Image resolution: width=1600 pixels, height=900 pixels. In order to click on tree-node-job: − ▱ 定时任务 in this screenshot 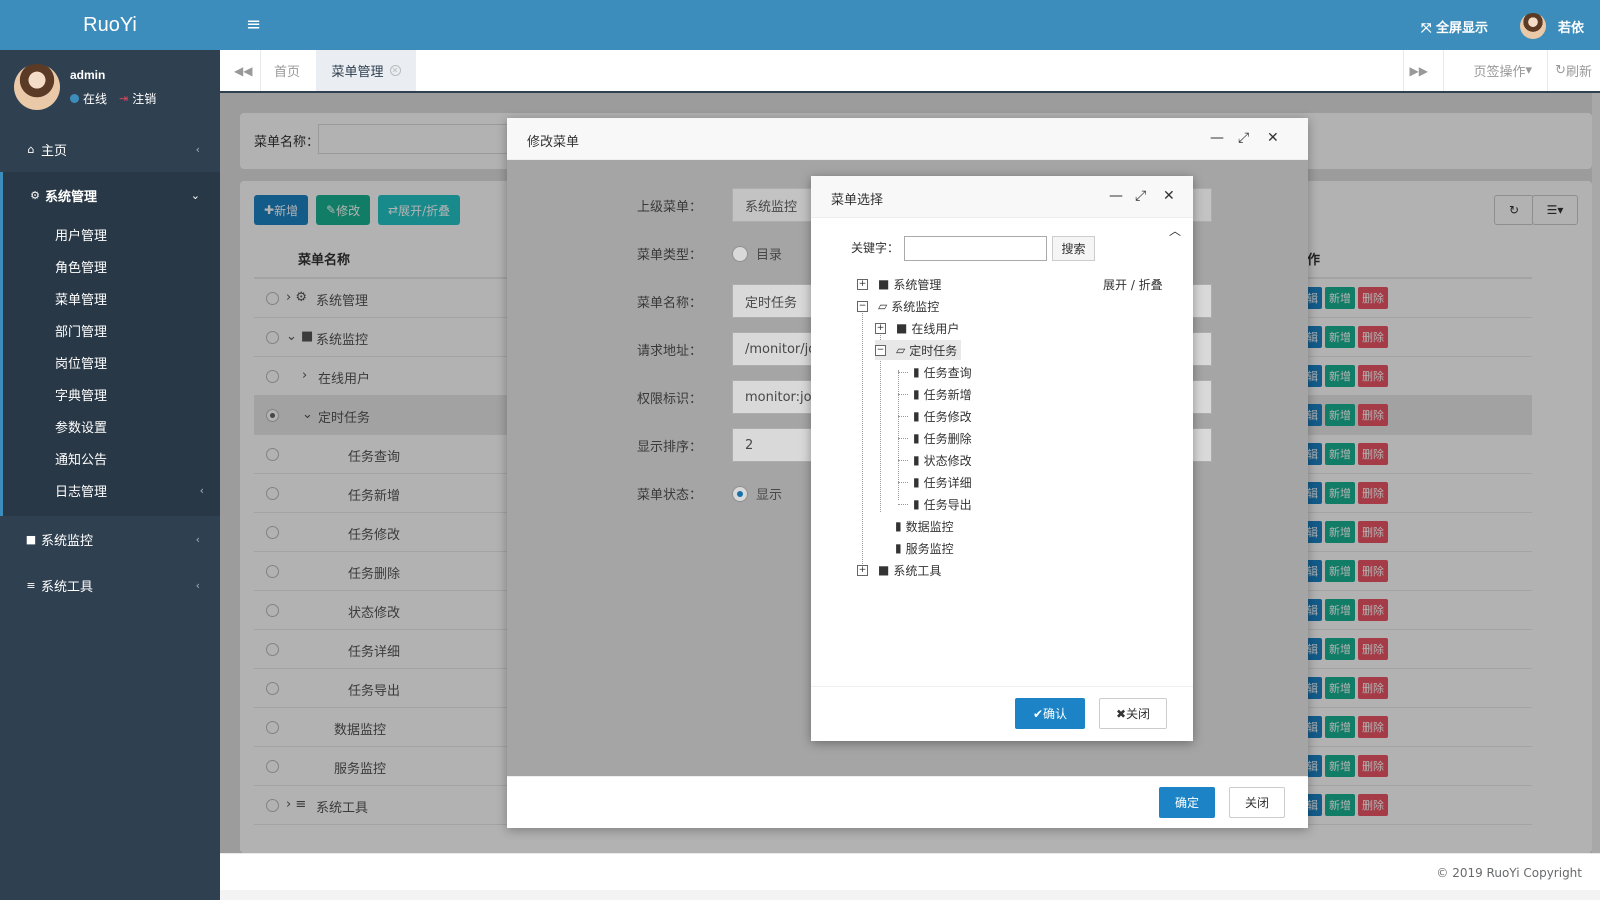, I will do `click(918, 350)`.